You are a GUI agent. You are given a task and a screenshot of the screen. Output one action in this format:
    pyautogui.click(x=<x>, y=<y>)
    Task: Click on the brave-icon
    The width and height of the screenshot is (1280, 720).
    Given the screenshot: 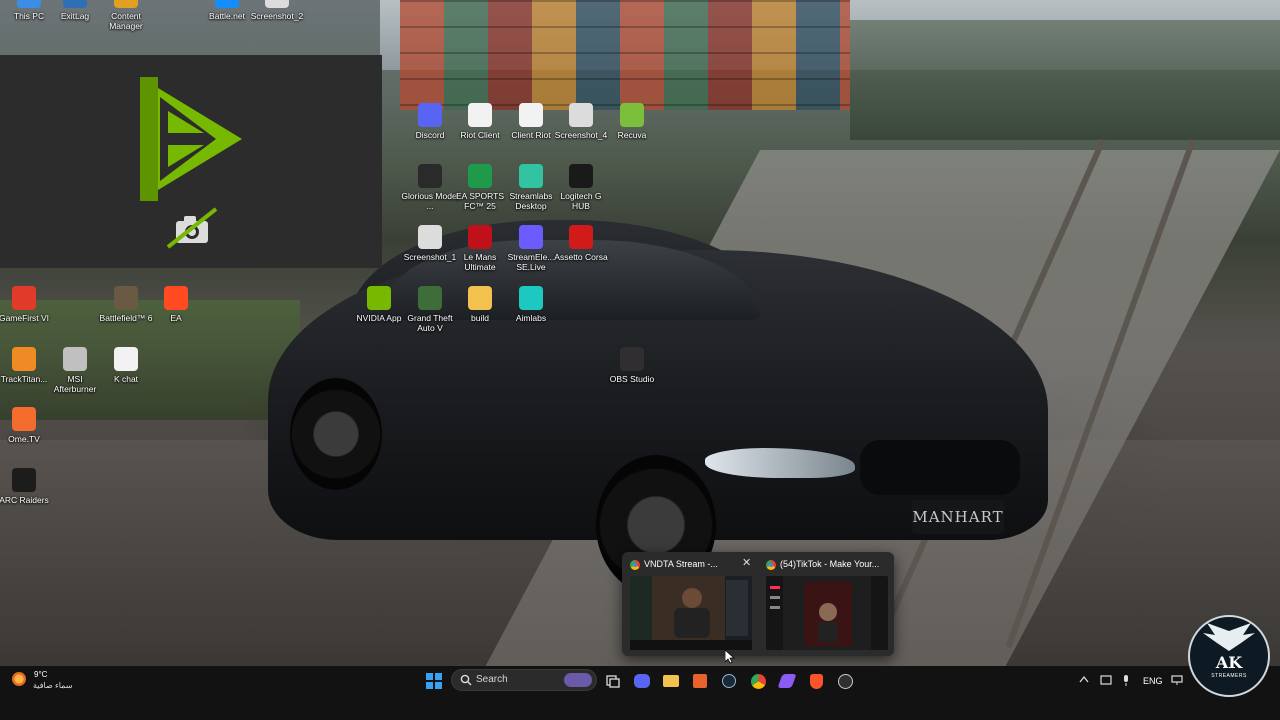 What is the action you would take?
    pyautogui.click(x=816, y=681)
    